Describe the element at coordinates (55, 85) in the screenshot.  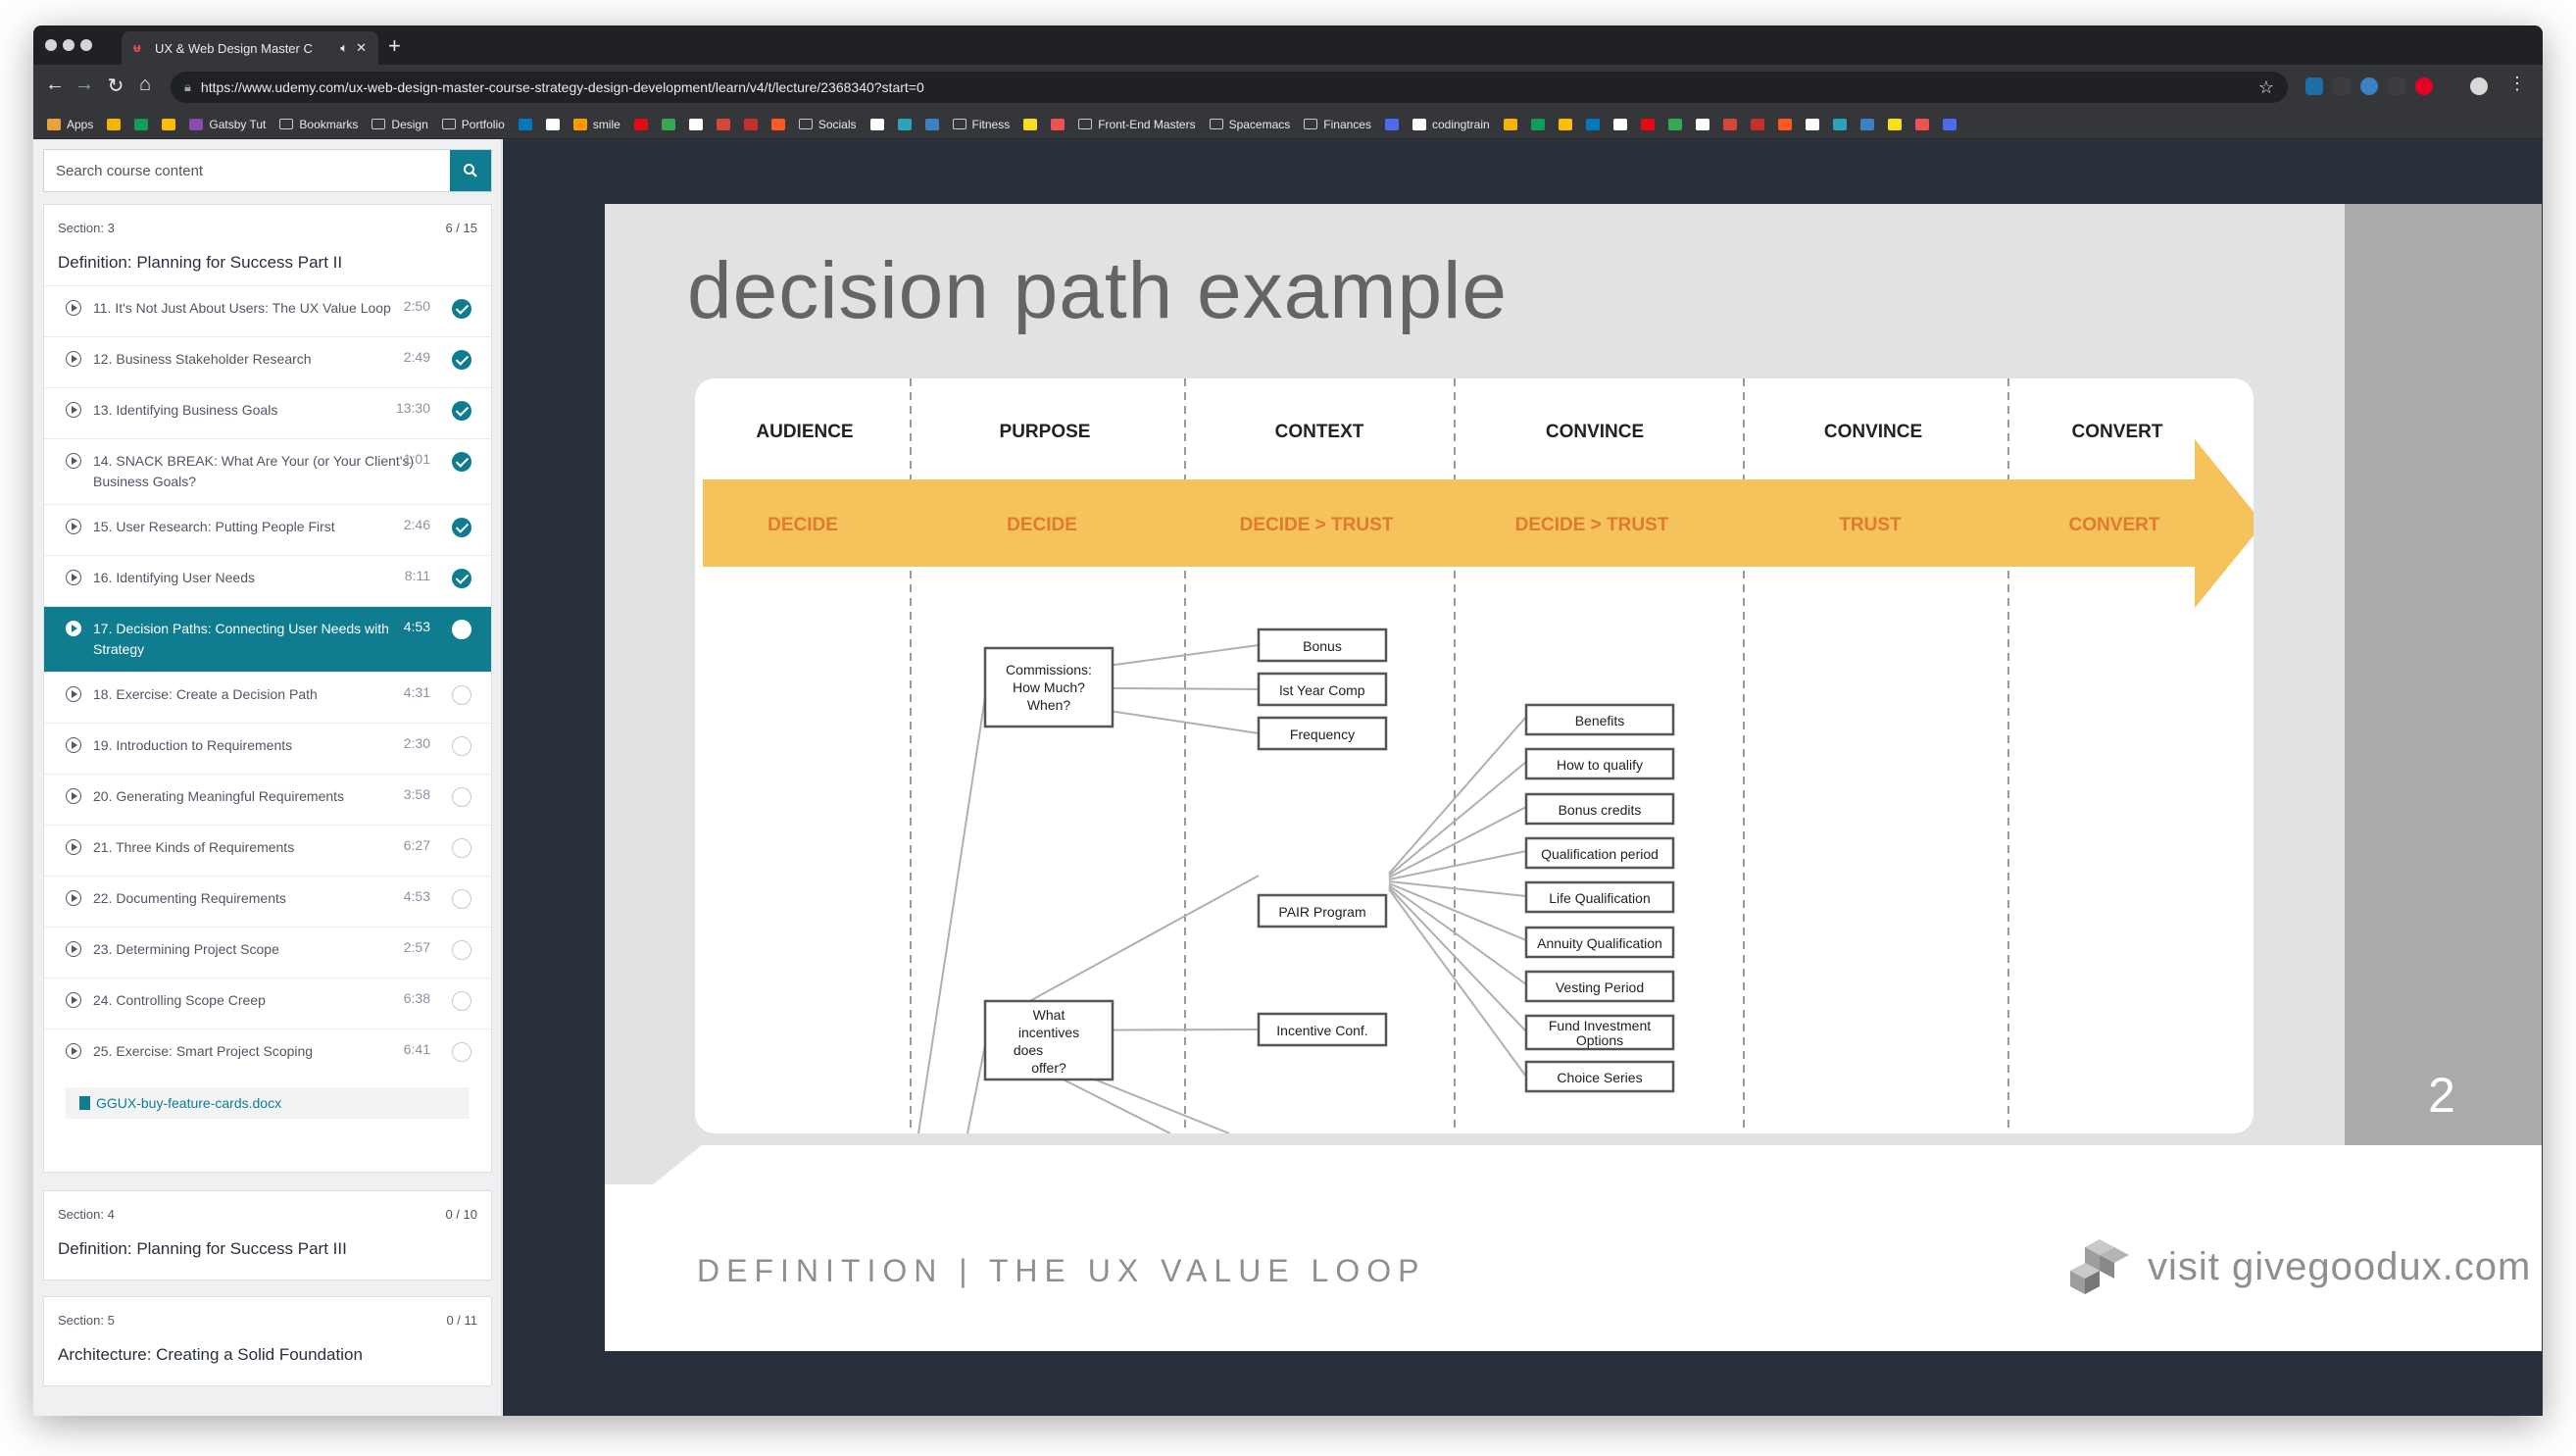
I see `back-icon: ←` at that location.